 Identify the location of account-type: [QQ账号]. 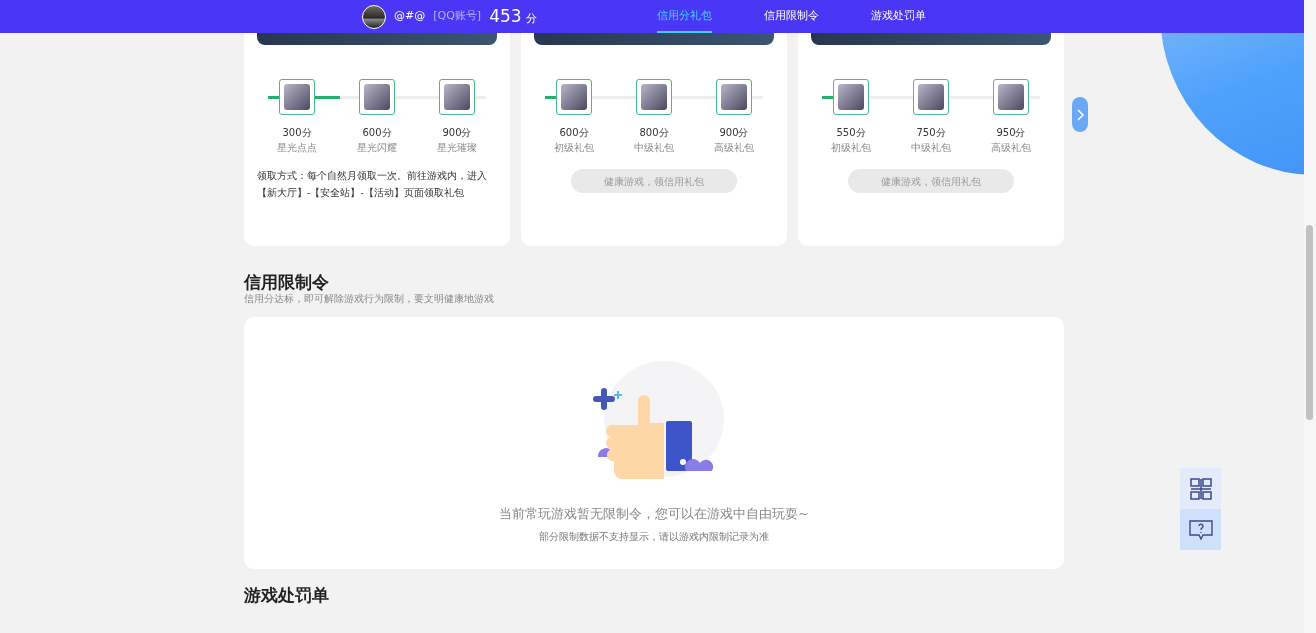
(457, 16).